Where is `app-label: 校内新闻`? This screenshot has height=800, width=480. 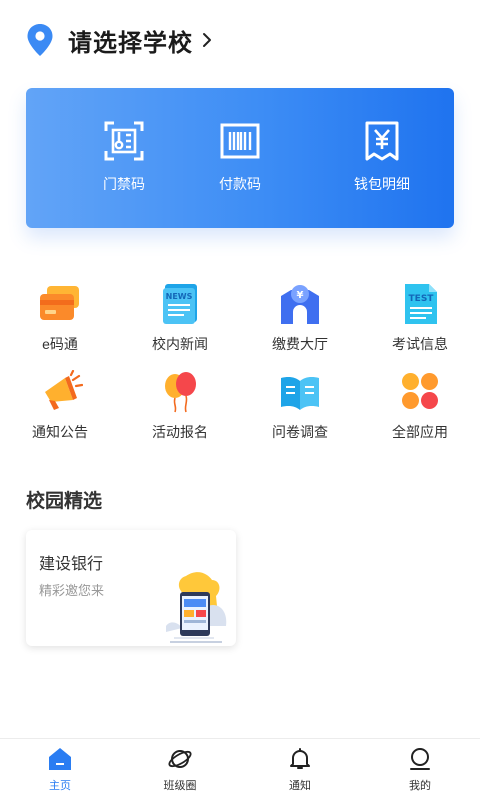
app-label: 校内新闻 is located at coordinates (180, 344).